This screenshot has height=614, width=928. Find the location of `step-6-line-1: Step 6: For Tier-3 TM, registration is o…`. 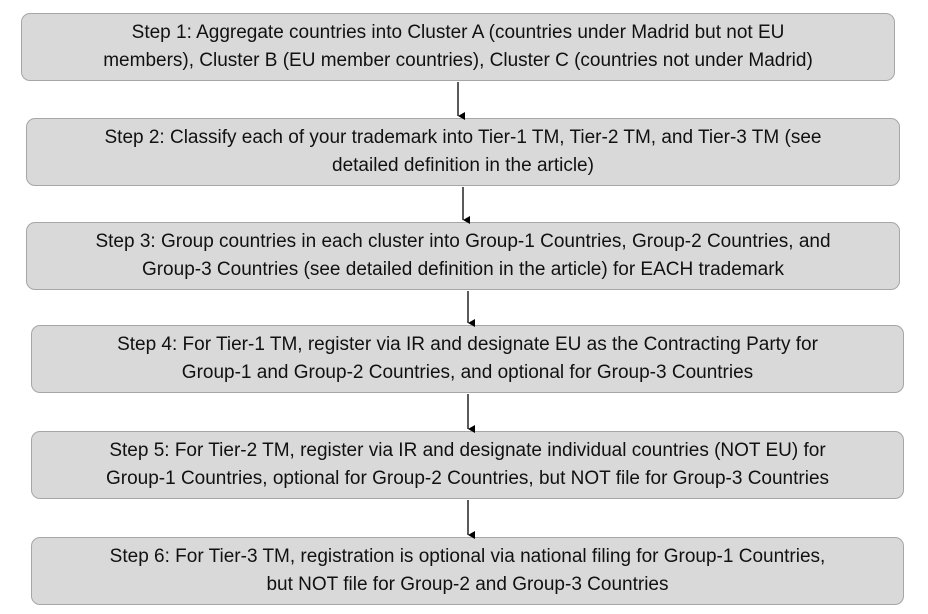

step-6-line-1: Step 6: For Tier-3 TM, registration is o… is located at coordinates (467, 556).